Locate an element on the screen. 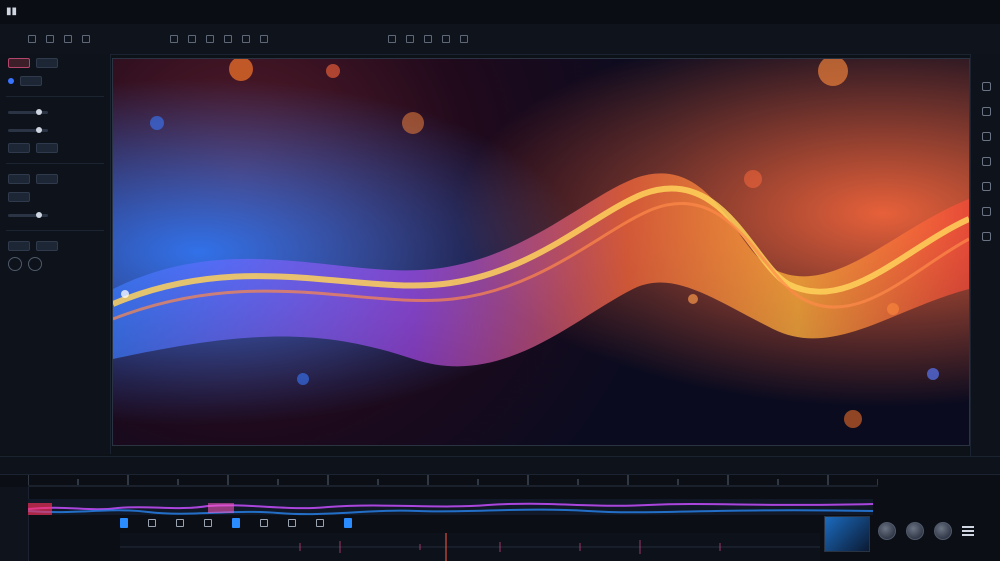  transport-bar is located at coordinates (500, 465).